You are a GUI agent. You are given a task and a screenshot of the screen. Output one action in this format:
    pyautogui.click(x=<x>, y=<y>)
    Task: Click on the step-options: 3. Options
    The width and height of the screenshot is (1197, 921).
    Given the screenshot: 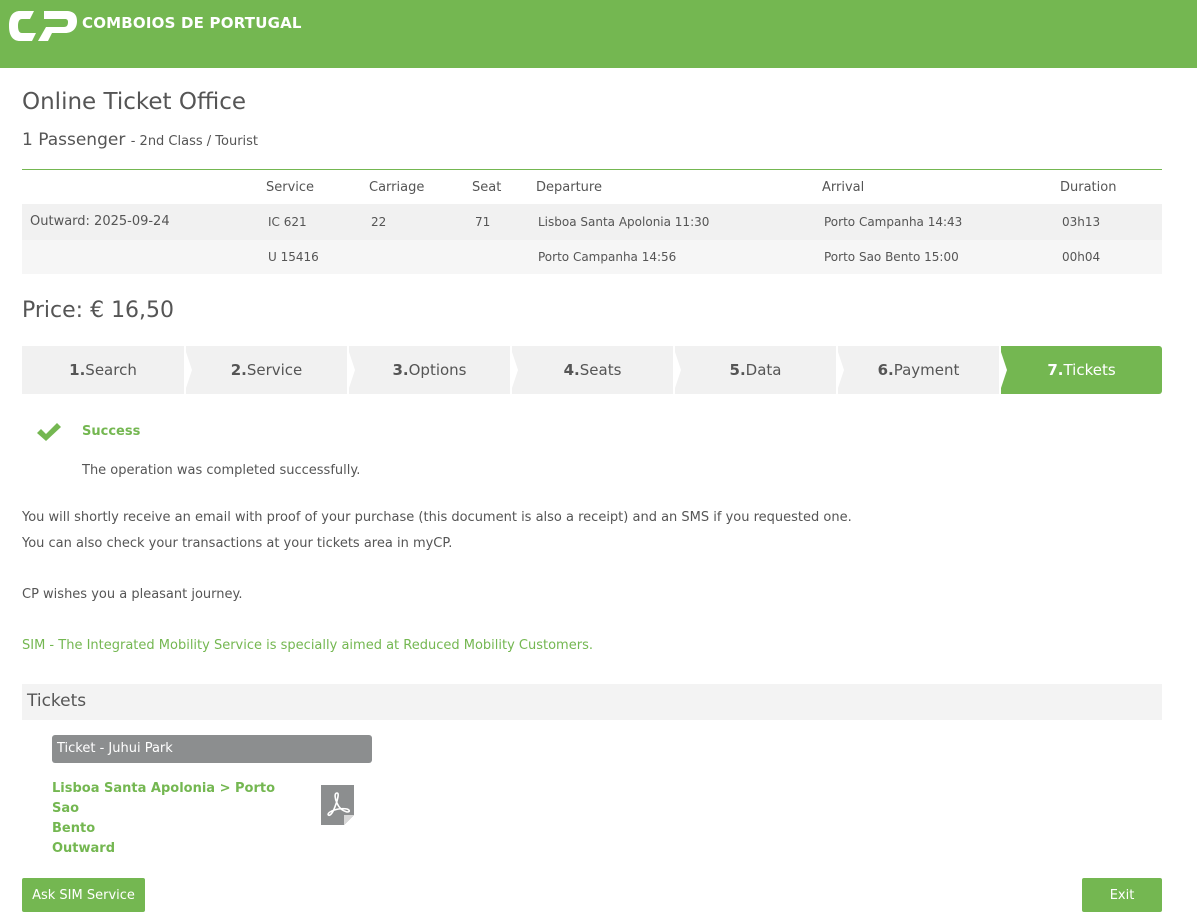 What is the action you would take?
    pyautogui.click(x=429, y=370)
    